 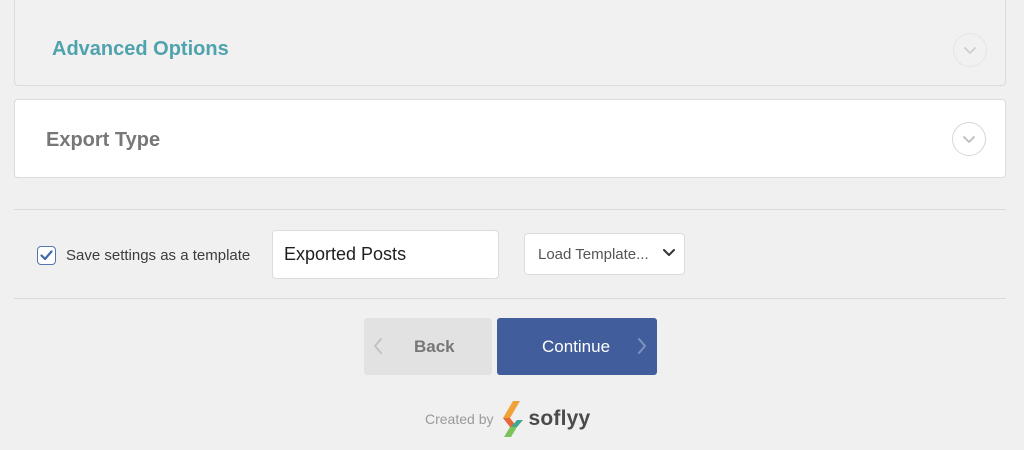 I want to click on back-button: Back, so click(x=428, y=346).